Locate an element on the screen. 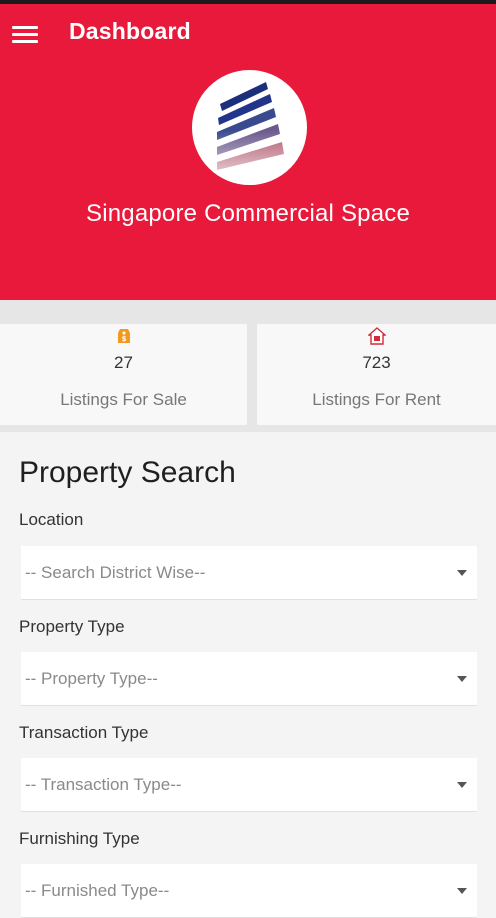 The height and width of the screenshot is (918, 496). property-type-placeholder: -- Property Type-- is located at coordinates (91, 678).